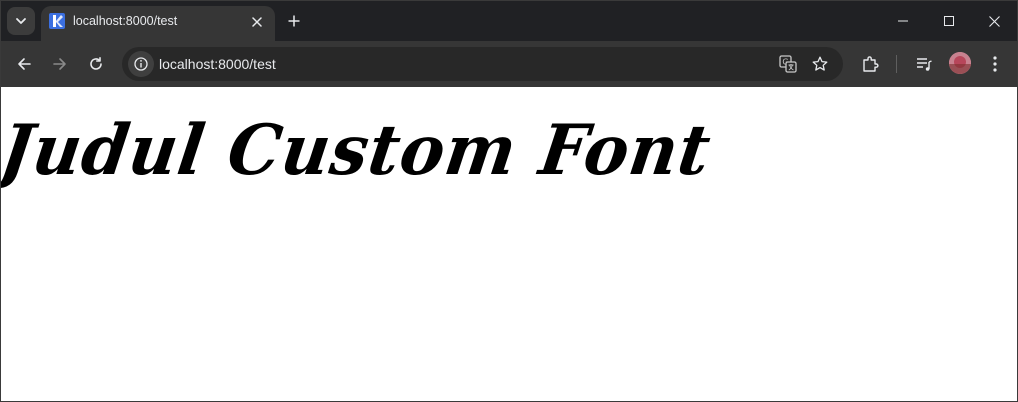 The height and width of the screenshot is (402, 1018). I want to click on active-tab: localhost:8000/test, so click(158, 23).